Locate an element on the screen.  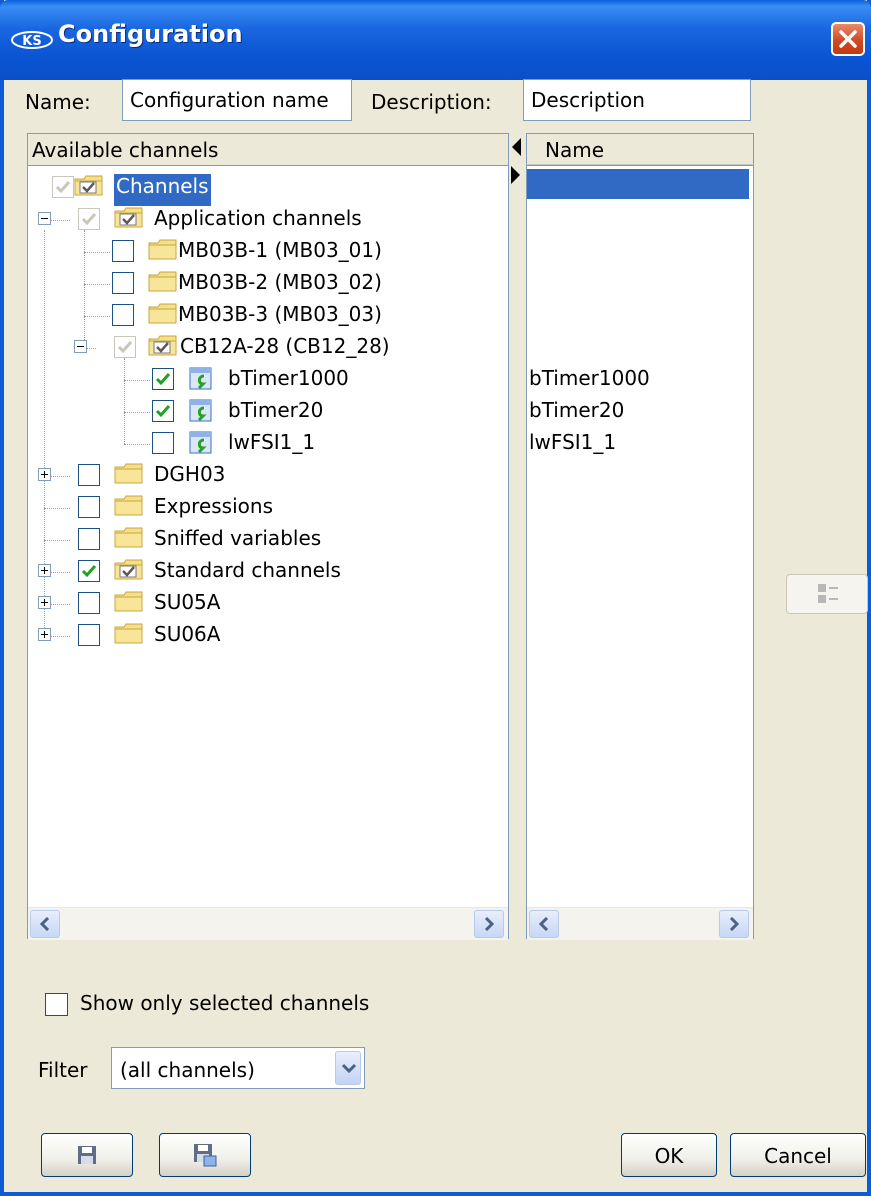
list-item: lwFSI1_1 is located at coordinates (572, 442).